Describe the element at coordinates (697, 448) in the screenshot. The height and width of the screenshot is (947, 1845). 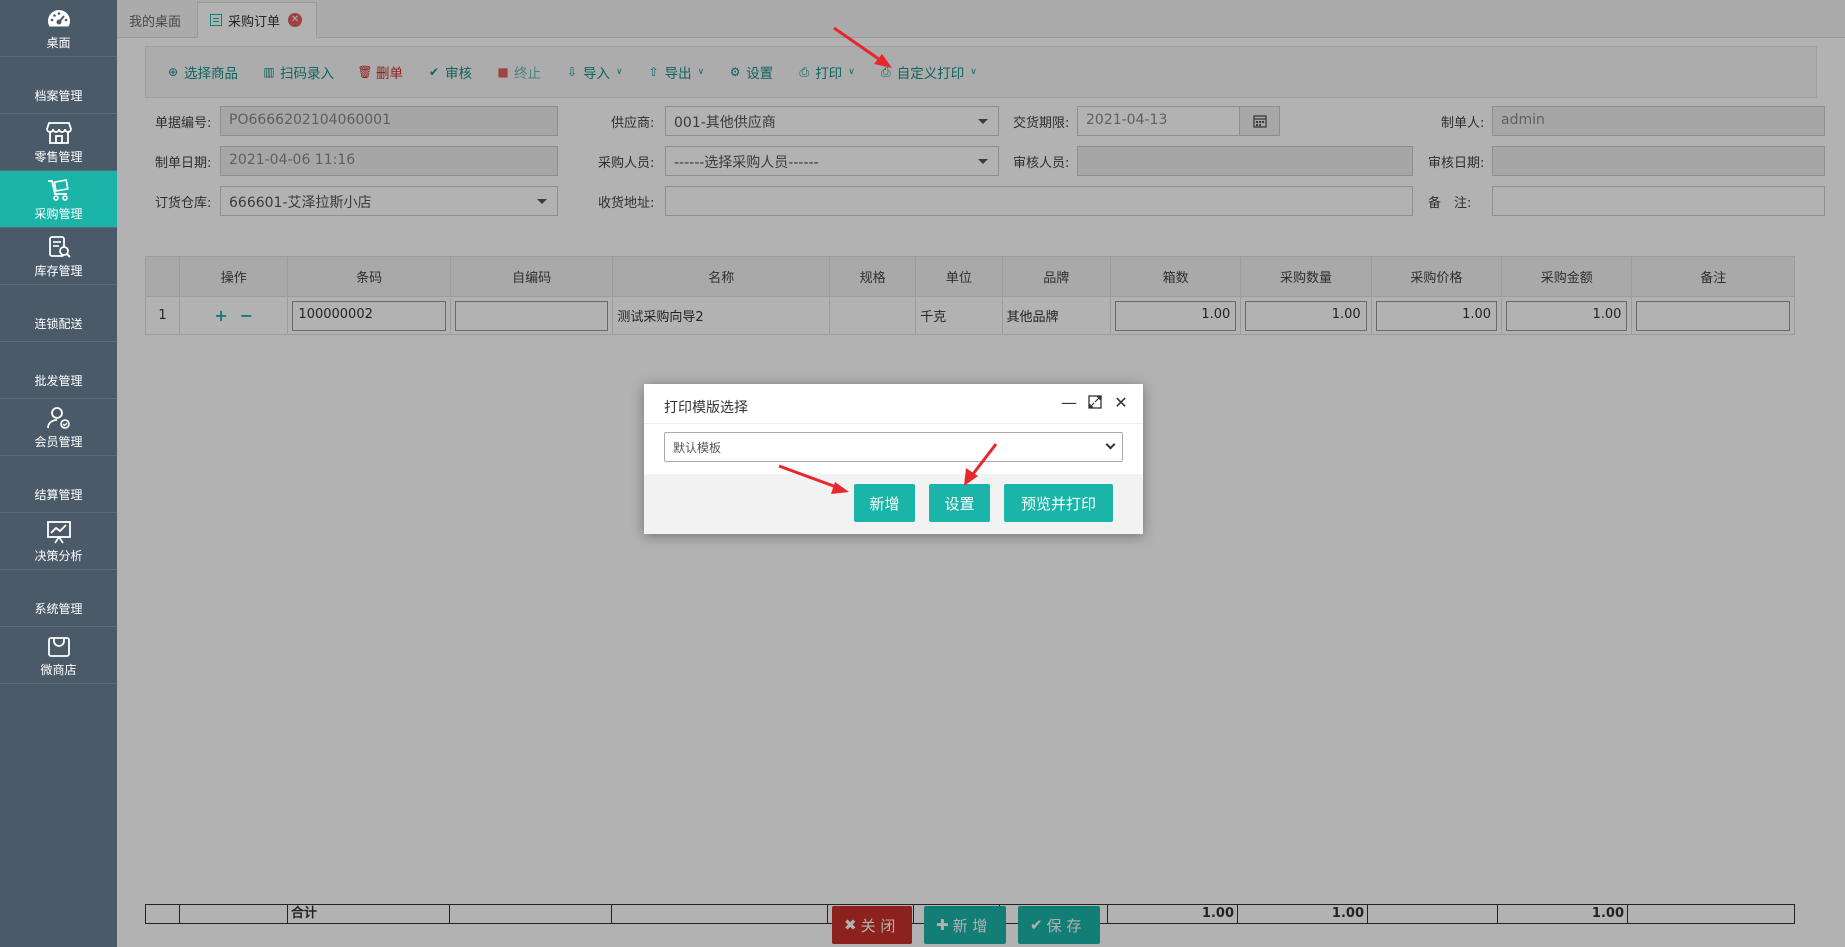
I see `template-value: 默认模板` at that location.